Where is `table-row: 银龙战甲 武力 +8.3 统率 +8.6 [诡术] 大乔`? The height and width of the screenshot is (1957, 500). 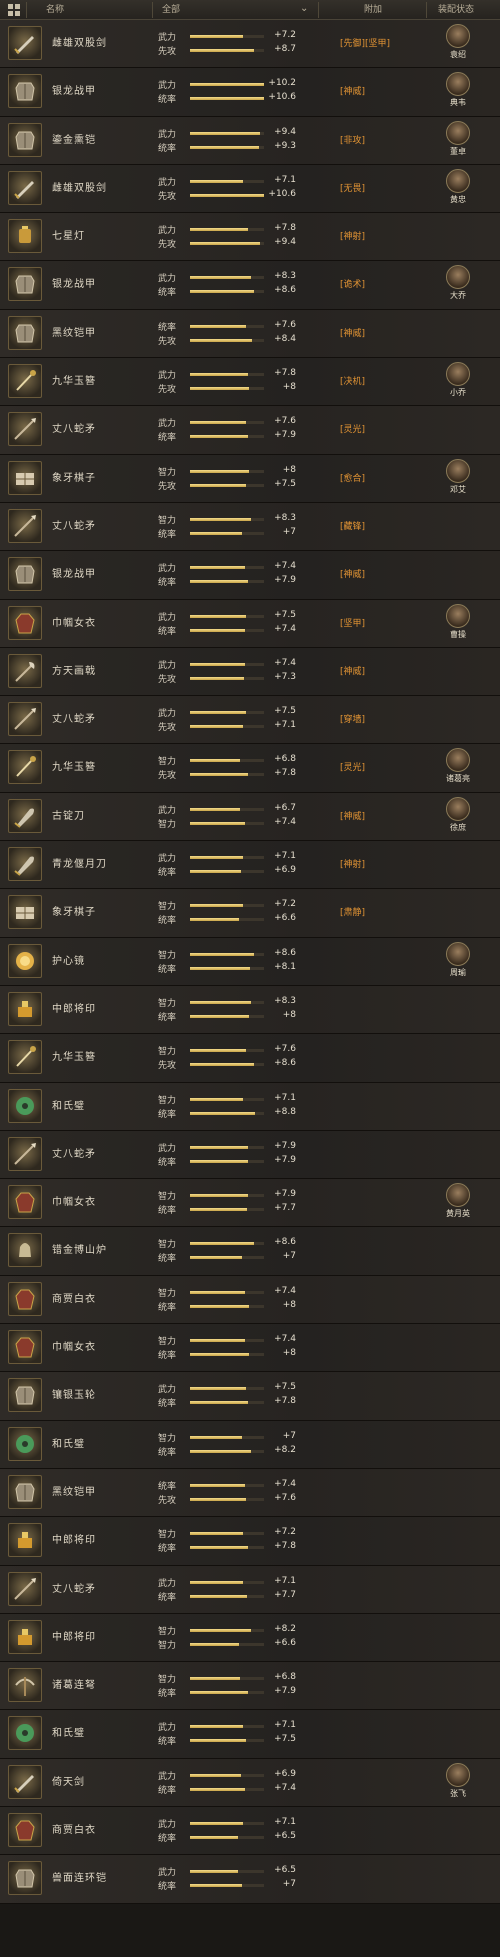
table-row: 银龙战甲 武力 +8.3 统率 +8.6 [诡术] 大乔 is located at coordinates (250, 285).